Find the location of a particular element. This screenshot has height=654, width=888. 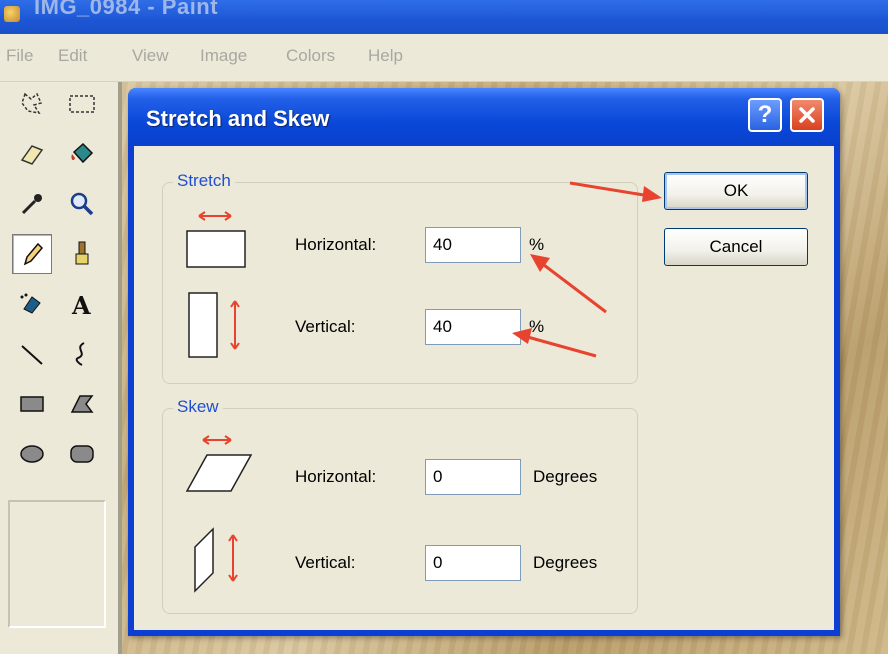

close-button is located at coordinates (807, 115).